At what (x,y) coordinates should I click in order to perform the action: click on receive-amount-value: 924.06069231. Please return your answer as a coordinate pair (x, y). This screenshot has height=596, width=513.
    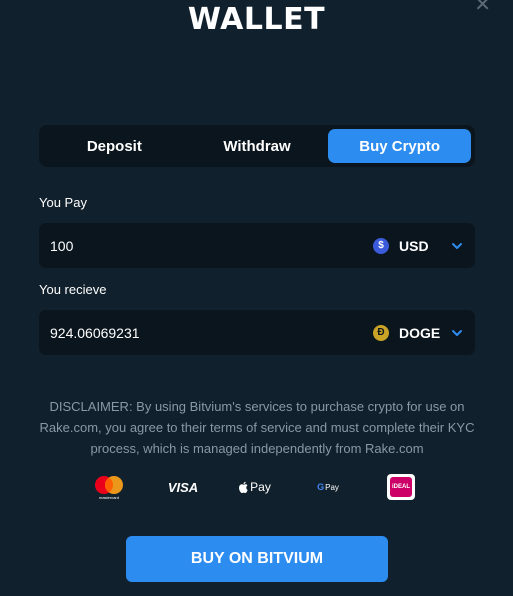
    Looking at the image, I should click on (95, 332).